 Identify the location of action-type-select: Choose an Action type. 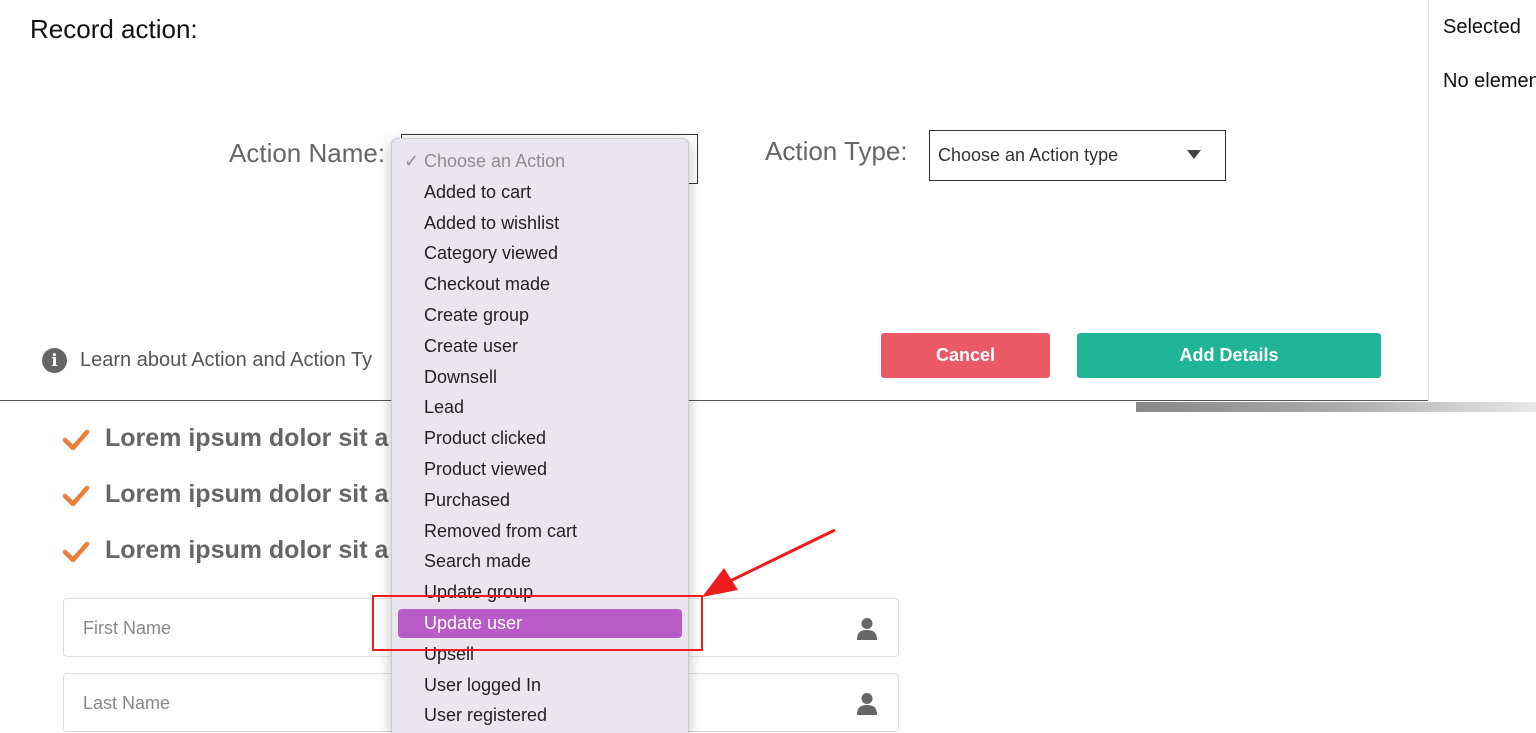
(1077, 155).